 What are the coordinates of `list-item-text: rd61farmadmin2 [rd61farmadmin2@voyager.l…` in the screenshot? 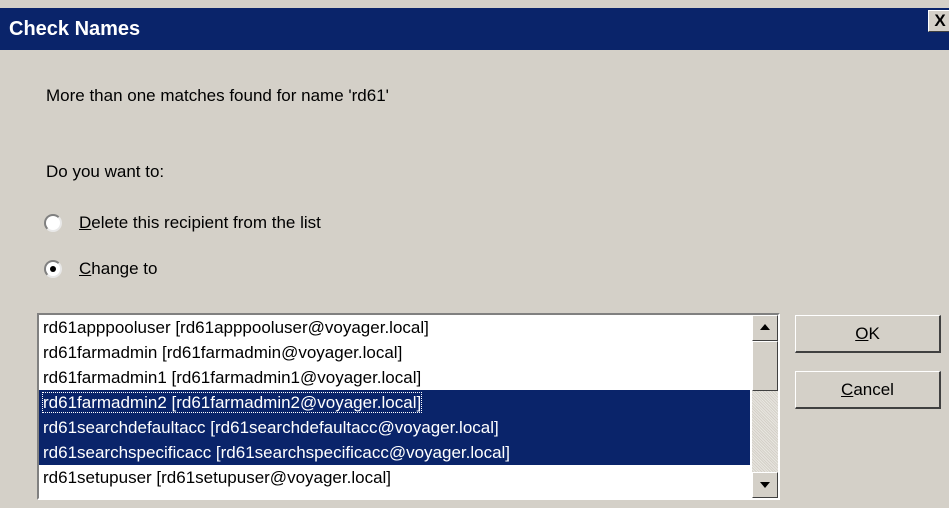 It's located at (232, 402).